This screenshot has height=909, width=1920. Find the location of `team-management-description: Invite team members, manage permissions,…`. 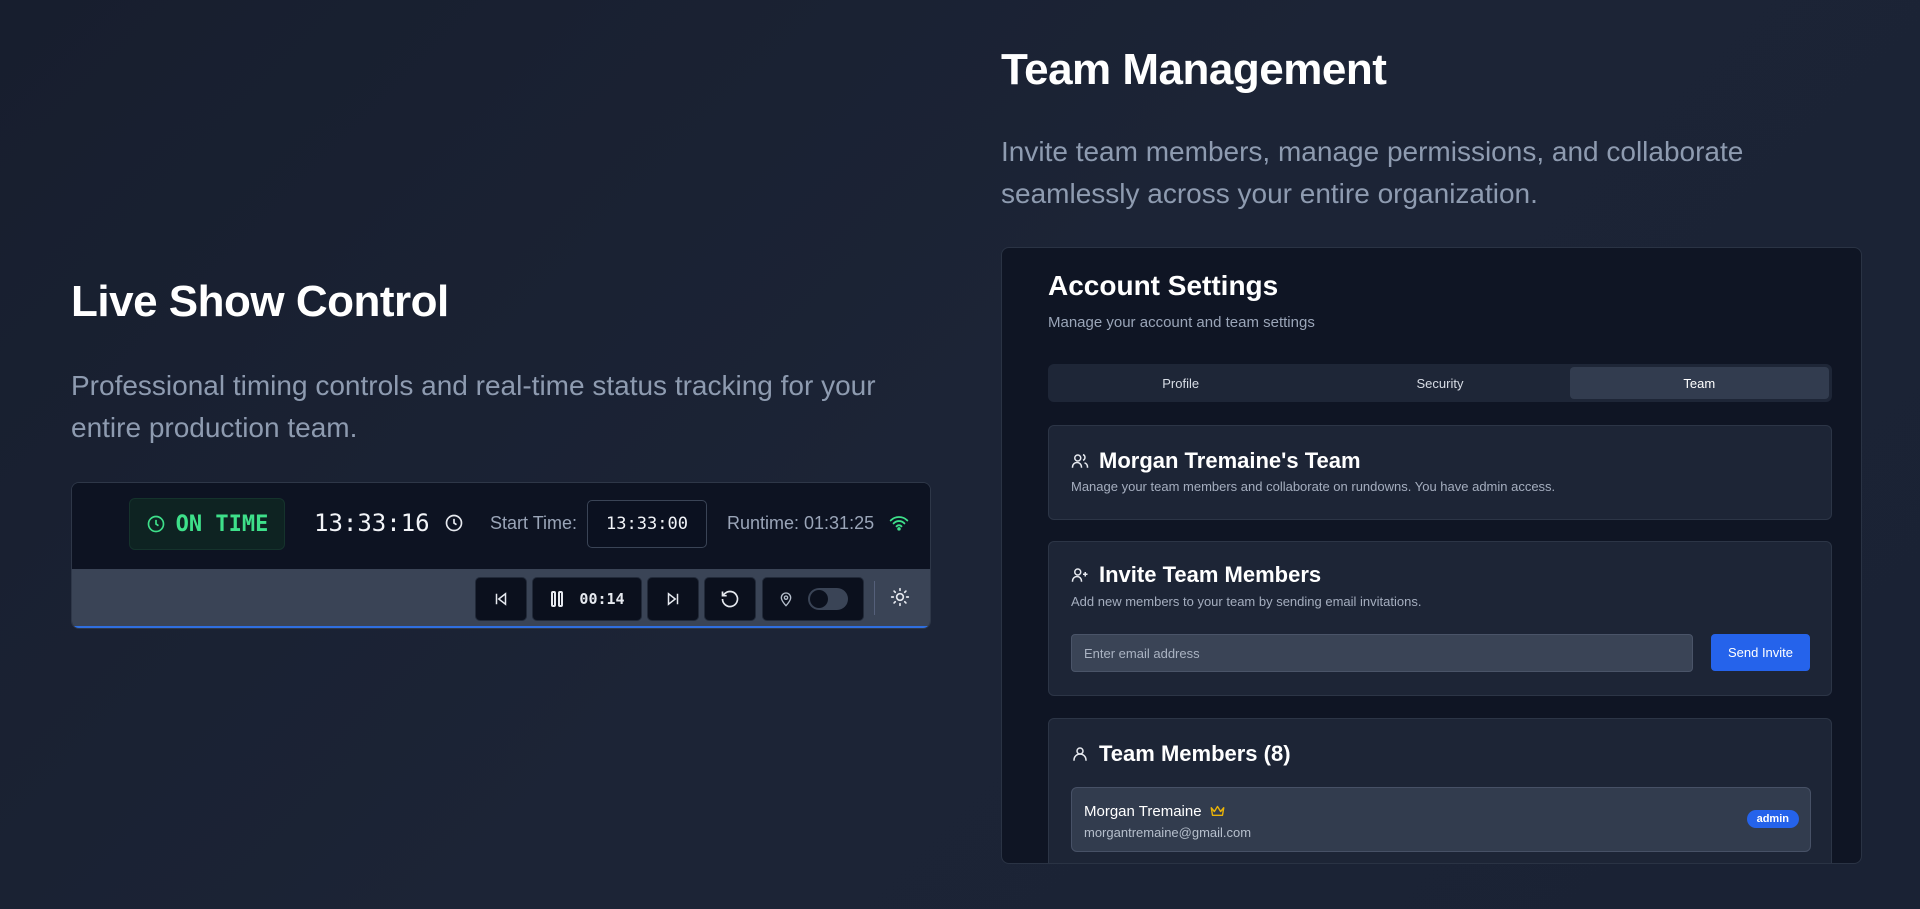

team-management-description: Invite team members, manage permissions,… is located at coordinates (1372, 172).